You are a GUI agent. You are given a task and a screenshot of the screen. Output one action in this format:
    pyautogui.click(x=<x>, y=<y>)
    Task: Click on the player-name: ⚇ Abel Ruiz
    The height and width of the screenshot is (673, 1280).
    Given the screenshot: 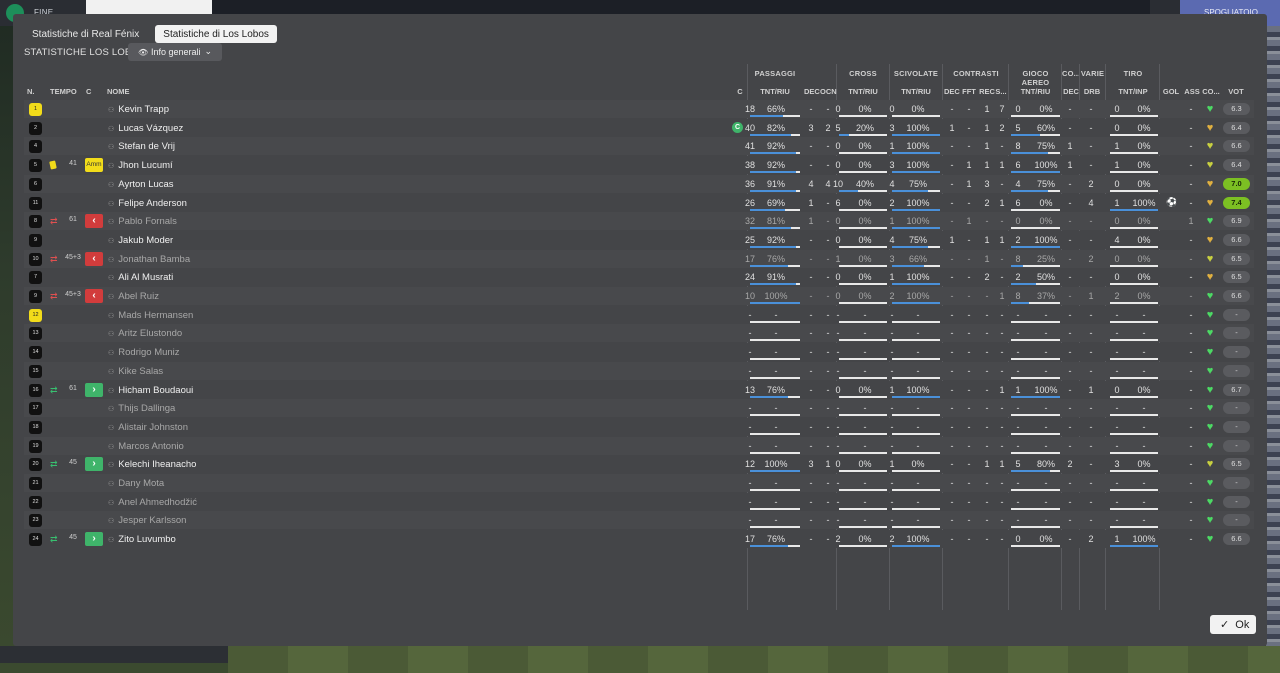 What is the action you would take?
    pyautogui.click(x=133, y=296)
    